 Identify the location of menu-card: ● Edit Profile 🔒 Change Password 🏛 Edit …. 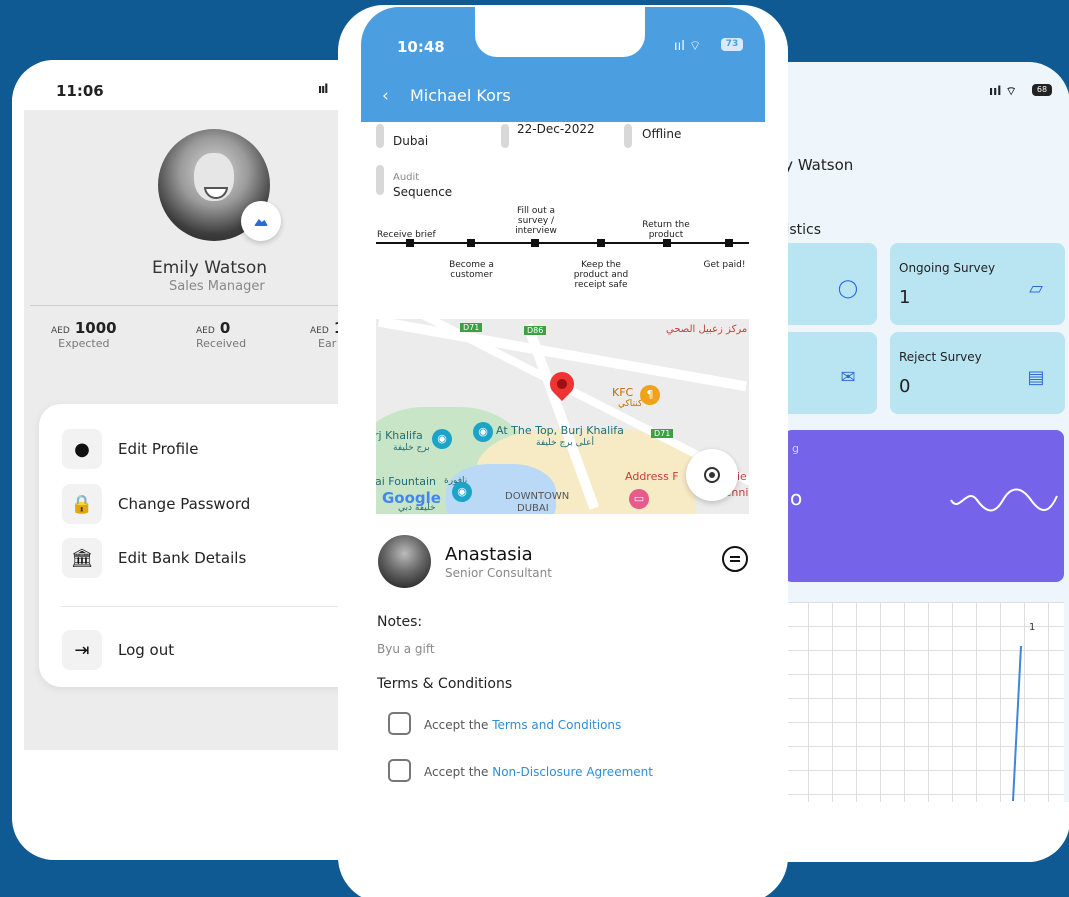
(210, 545).